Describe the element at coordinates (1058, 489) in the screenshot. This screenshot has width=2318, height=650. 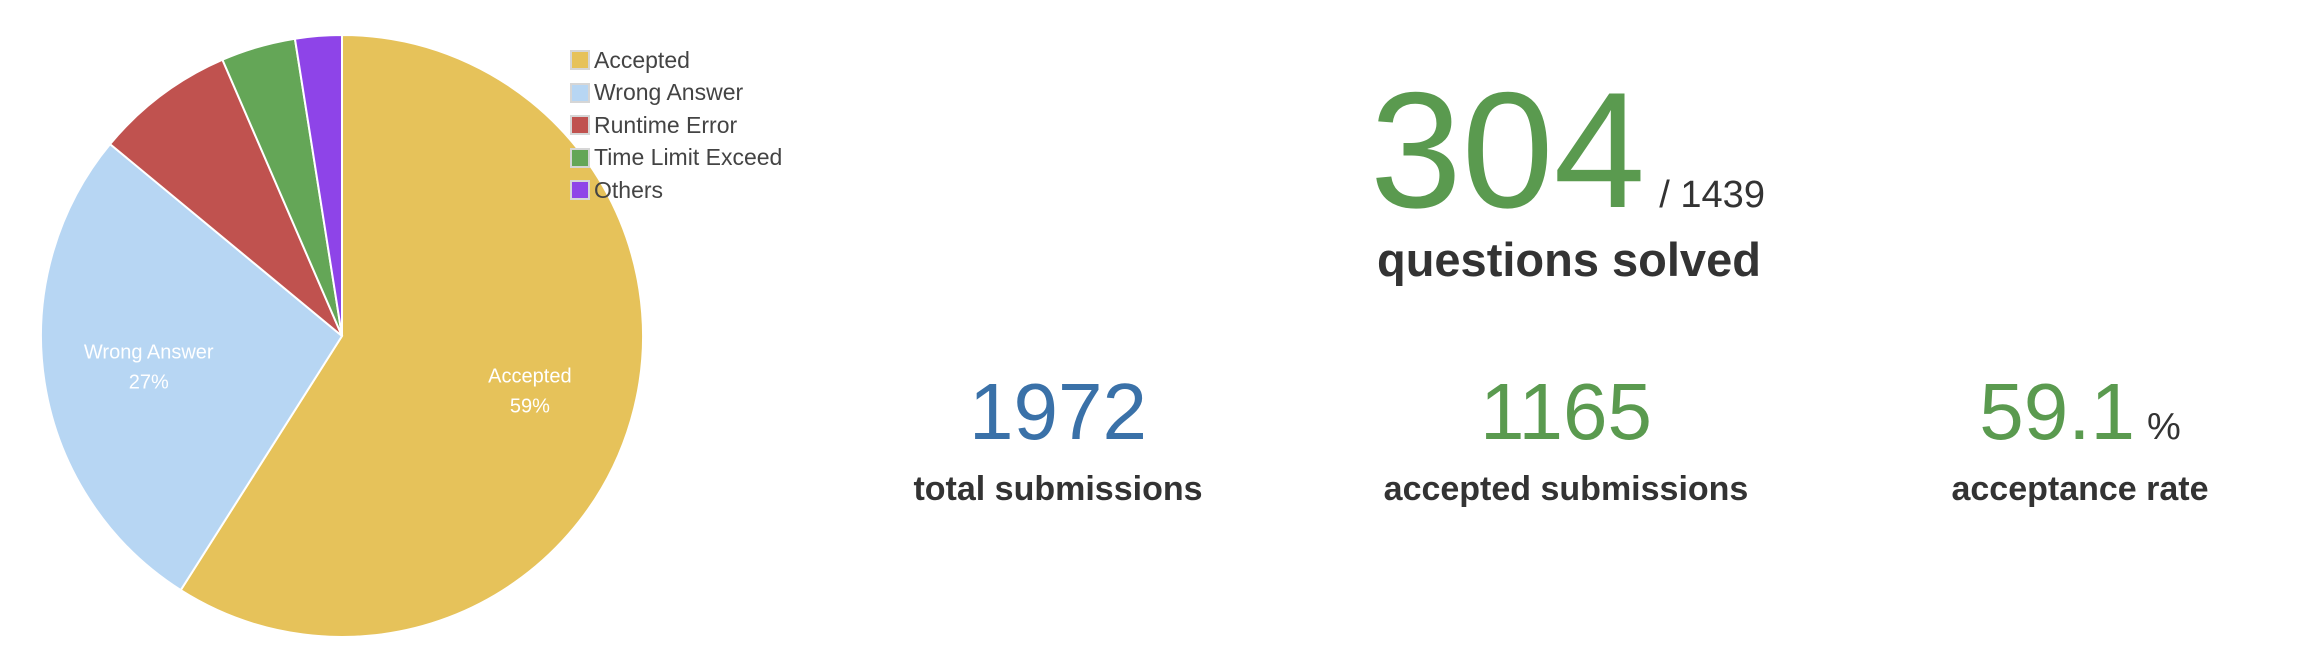
I see `total-submissions-caption: total submissions` at that location.